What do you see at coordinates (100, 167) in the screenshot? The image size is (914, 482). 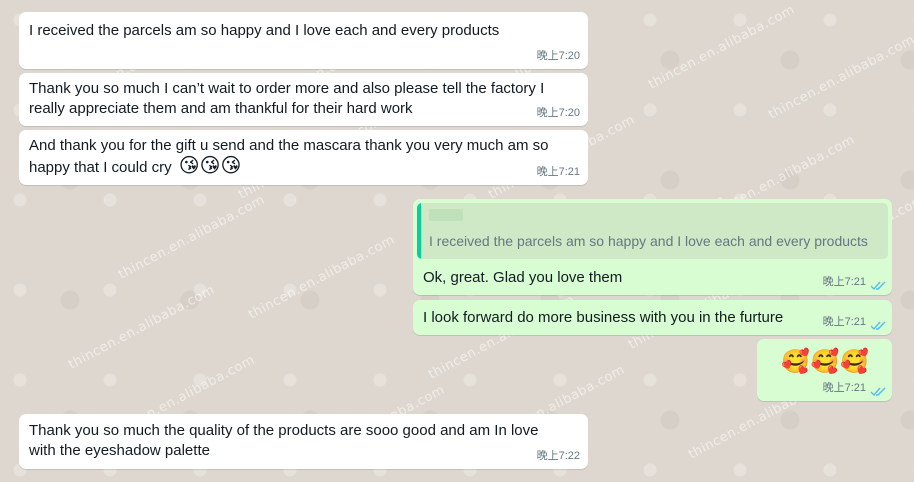 I see `message-text-line: happy that I could cry` at bounding box center [100, 167].